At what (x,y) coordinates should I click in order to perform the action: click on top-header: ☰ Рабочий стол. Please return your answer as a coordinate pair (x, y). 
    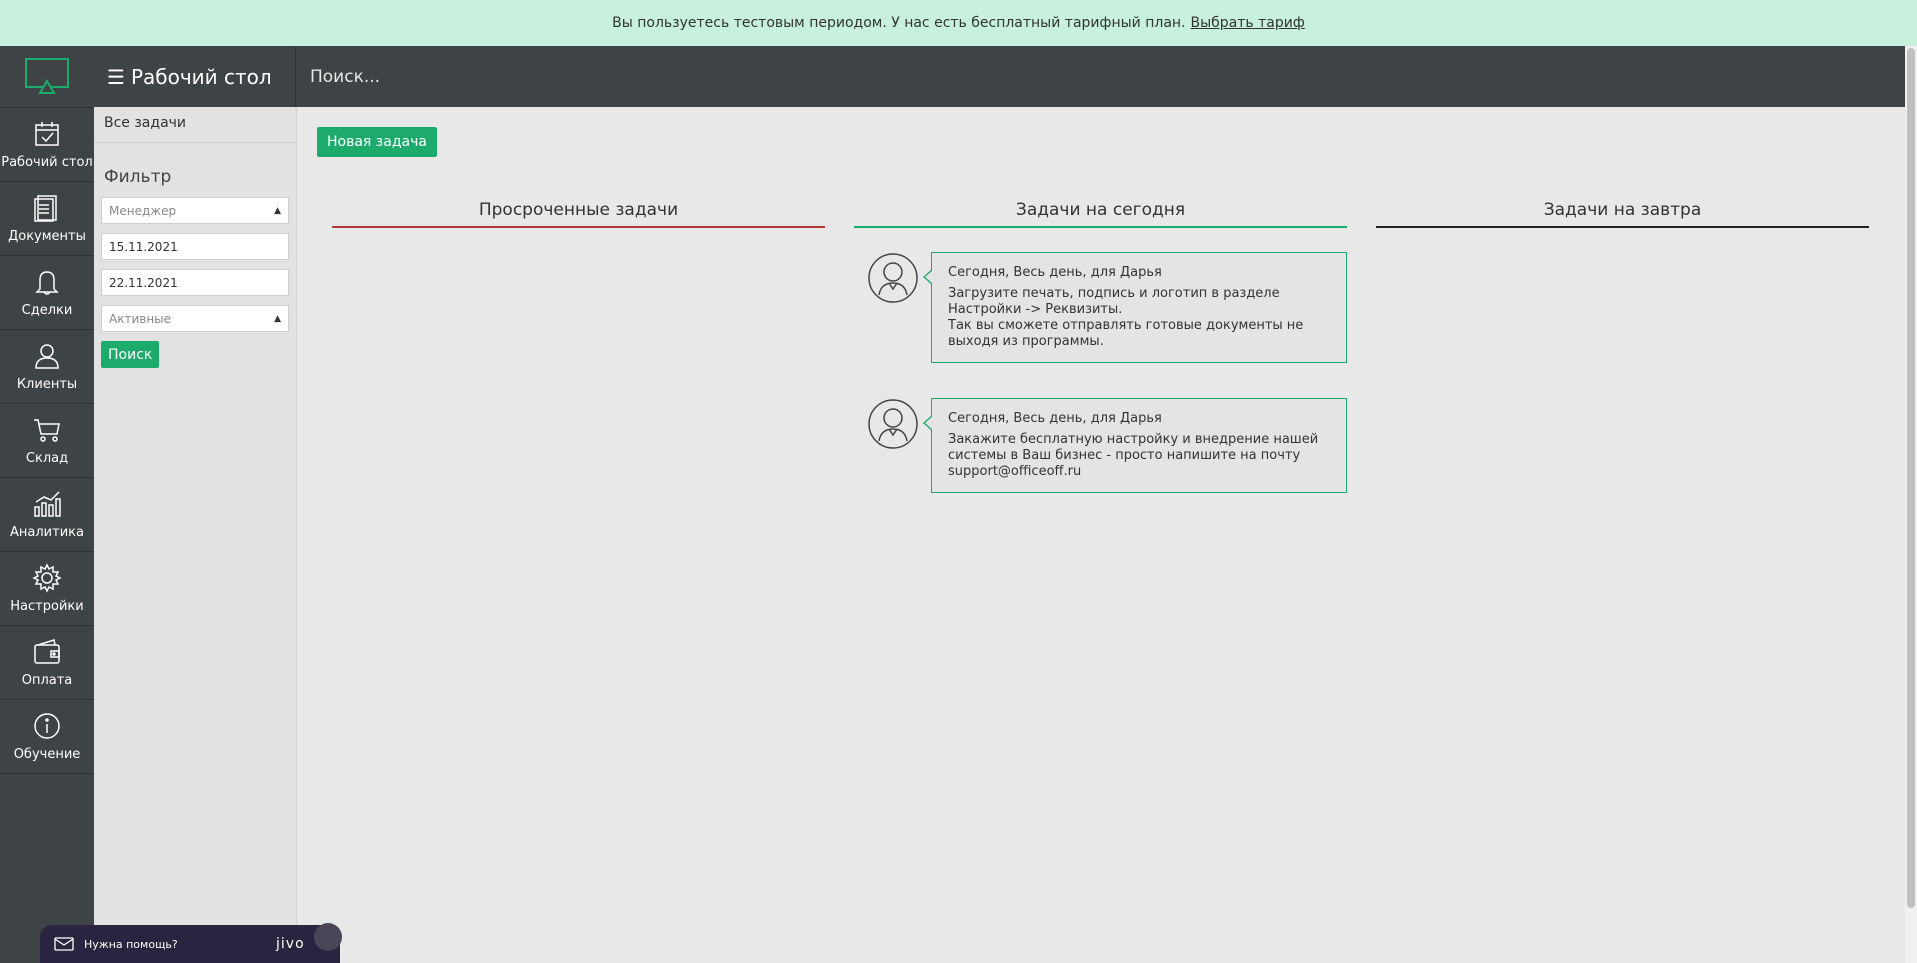
    Looking at the image, I should click on (999, 76).